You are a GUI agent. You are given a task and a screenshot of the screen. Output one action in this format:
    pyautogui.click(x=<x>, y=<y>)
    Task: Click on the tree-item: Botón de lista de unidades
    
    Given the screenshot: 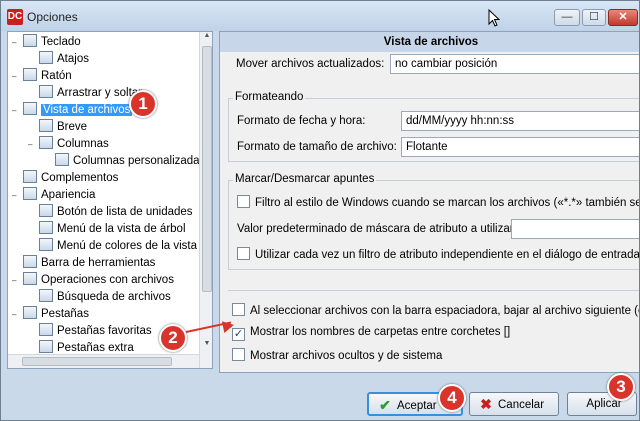 What is the action you would take?
    pyautogui.click(x=110, y=212)
    